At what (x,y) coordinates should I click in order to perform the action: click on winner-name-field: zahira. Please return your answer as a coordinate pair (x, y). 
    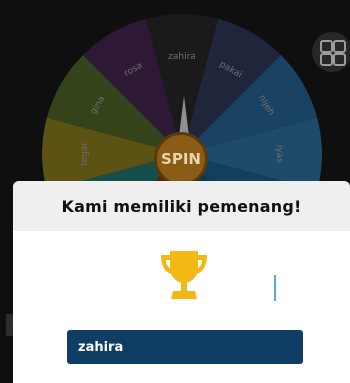
    Looking at the image, I should click on (185, 347).